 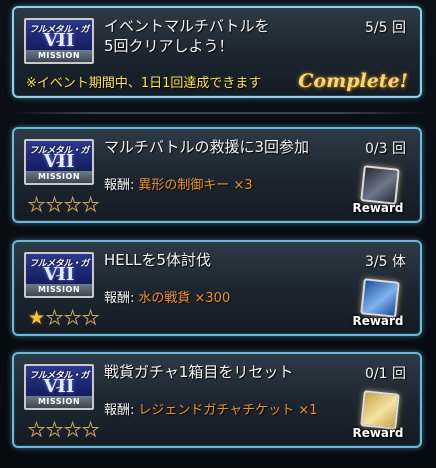 I want to click on complete-label: Complete!, so click(x=353, y=81).